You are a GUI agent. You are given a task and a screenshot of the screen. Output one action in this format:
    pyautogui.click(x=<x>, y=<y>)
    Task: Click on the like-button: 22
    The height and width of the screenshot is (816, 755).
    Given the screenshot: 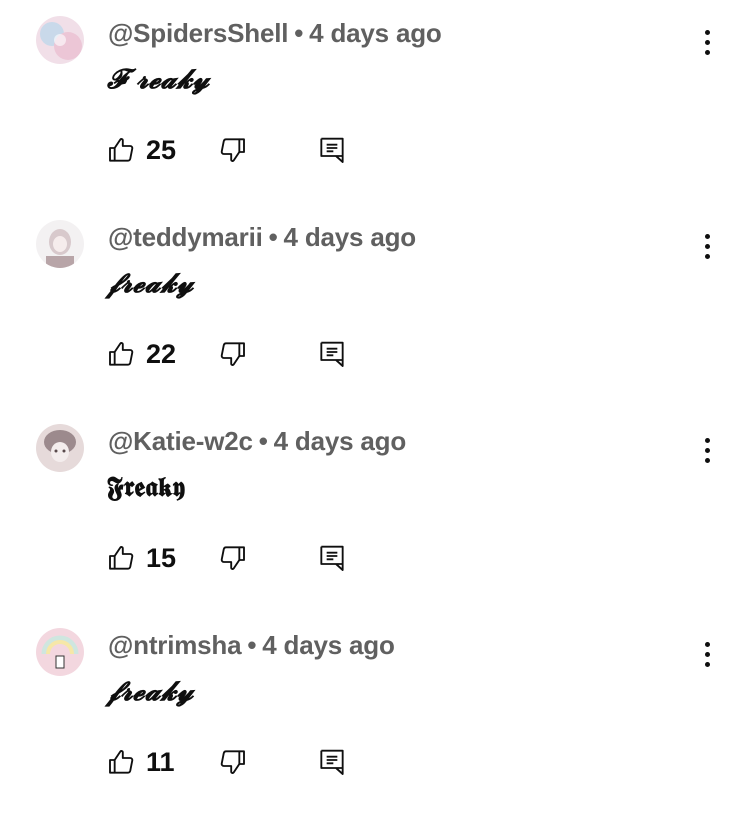 What is the action you would take?
    pyautogui.click(x=141, y=354)
    